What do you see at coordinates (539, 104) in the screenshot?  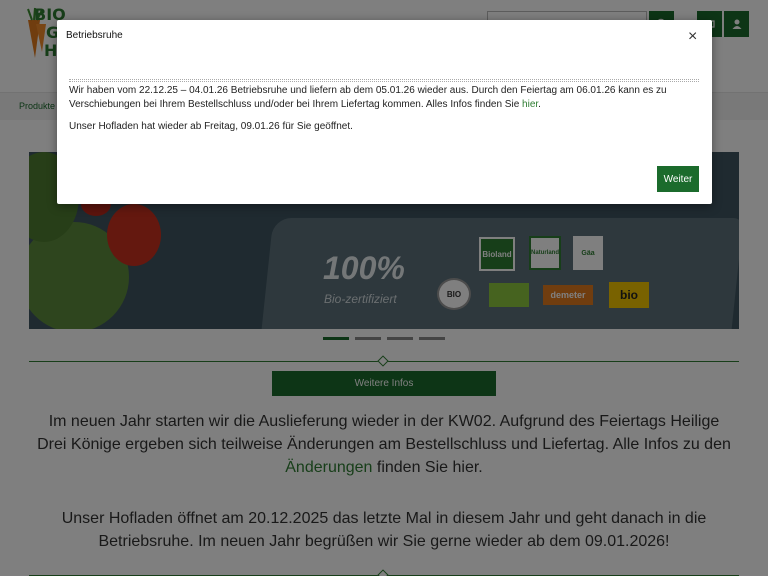 I see `dialog-text-1-end: .` at bounding box center [539, 104].